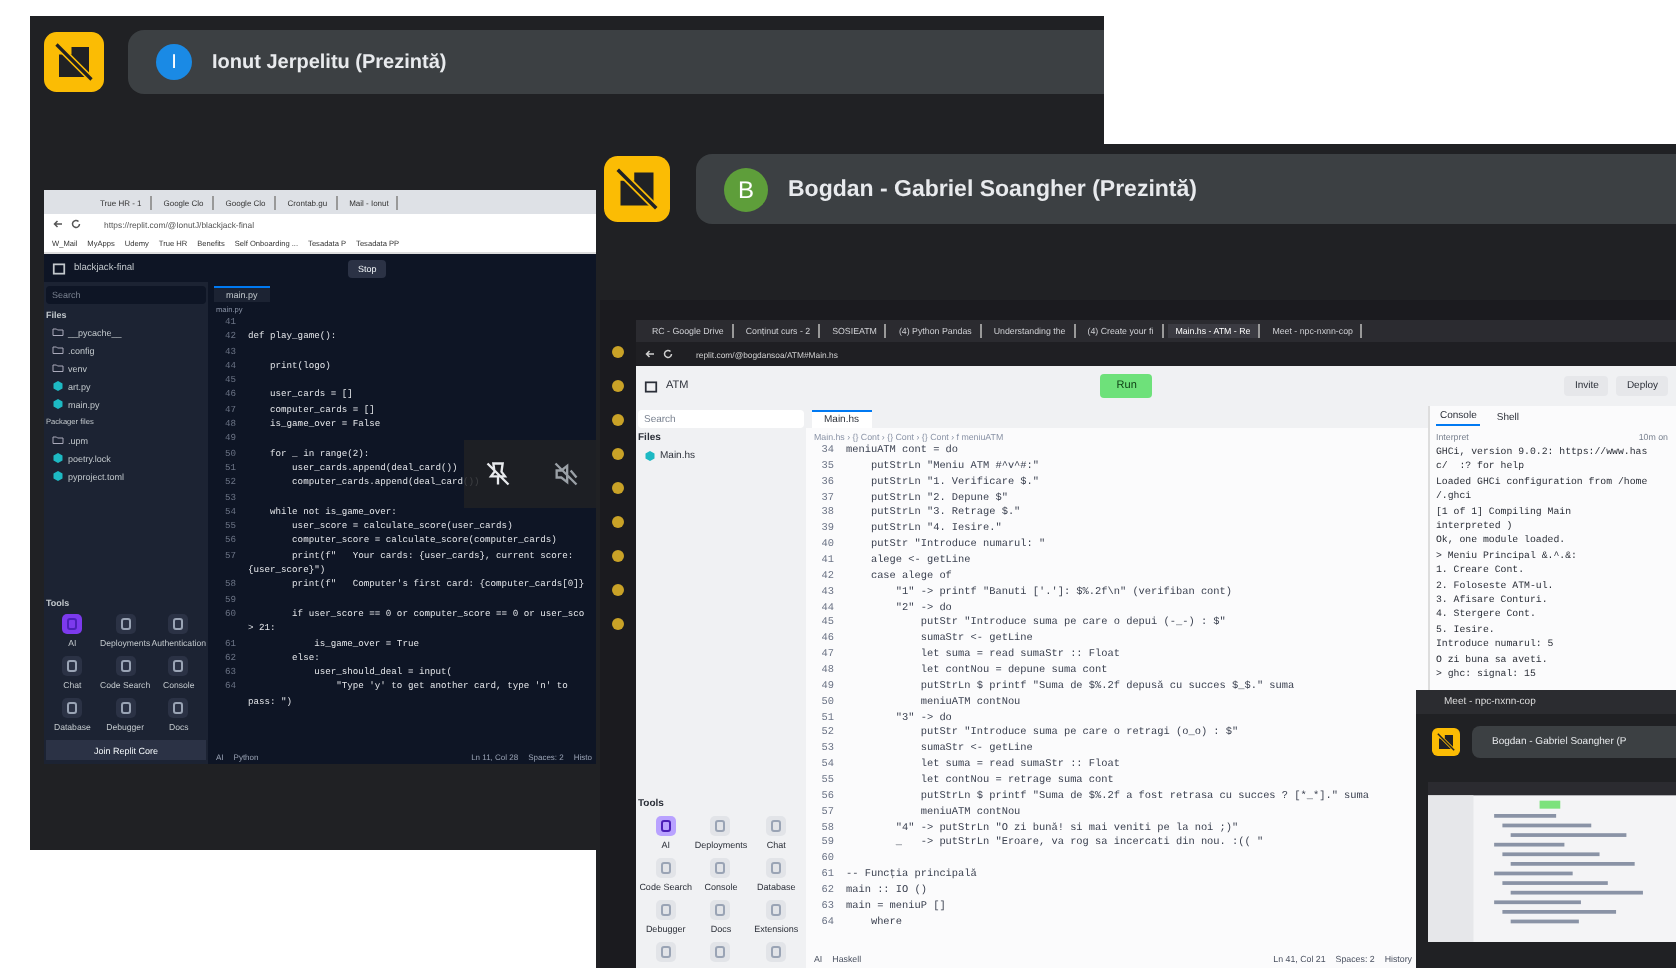  What do you see at coordinates (174, 62) in the screenshot?
I see `avatar: I` at bounding box center [174, 62].